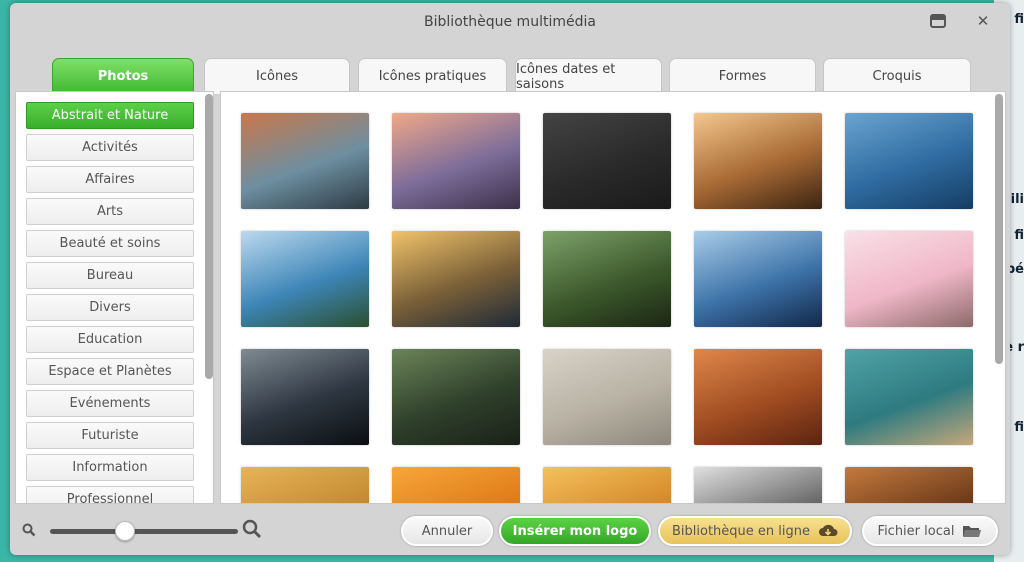  Describe the element at coordinates (510, 22) in the screenshot. I see `dialog-title: Bibliothèque multimédia` at that location.